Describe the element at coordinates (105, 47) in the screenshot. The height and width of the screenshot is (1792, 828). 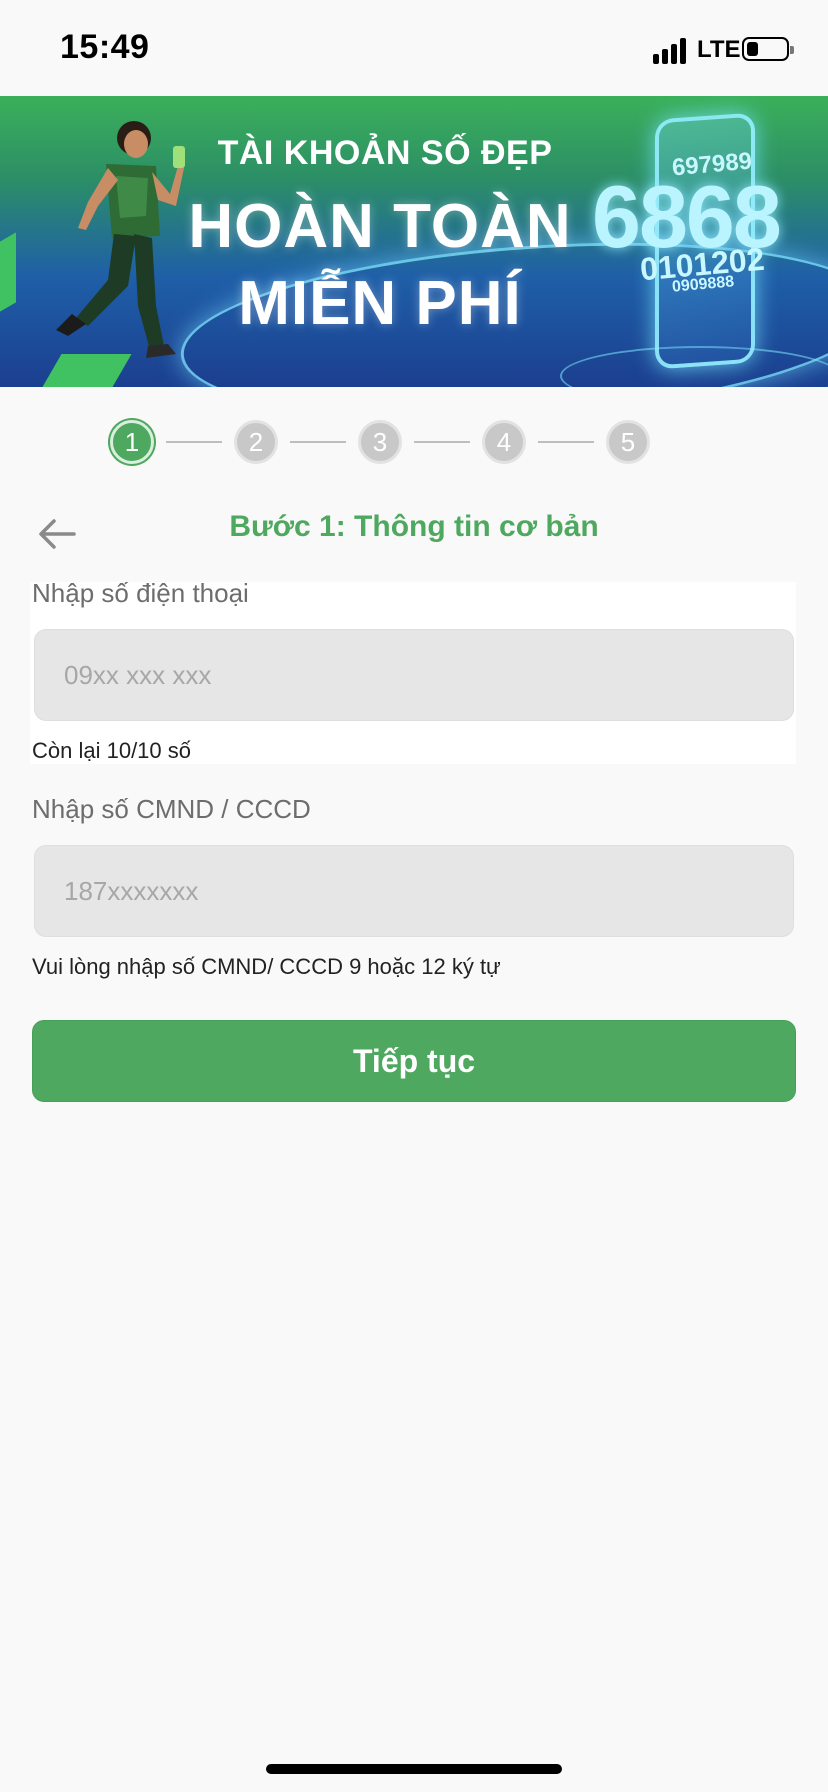
I see `status-time: 15:49` at that location.